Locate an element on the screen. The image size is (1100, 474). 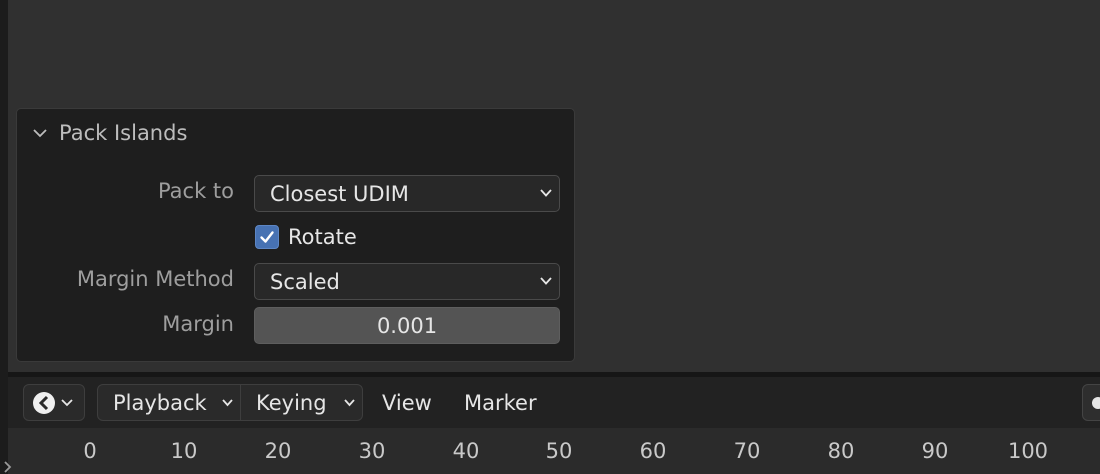
margin-label: Margin is located at coordinates (198, 324).